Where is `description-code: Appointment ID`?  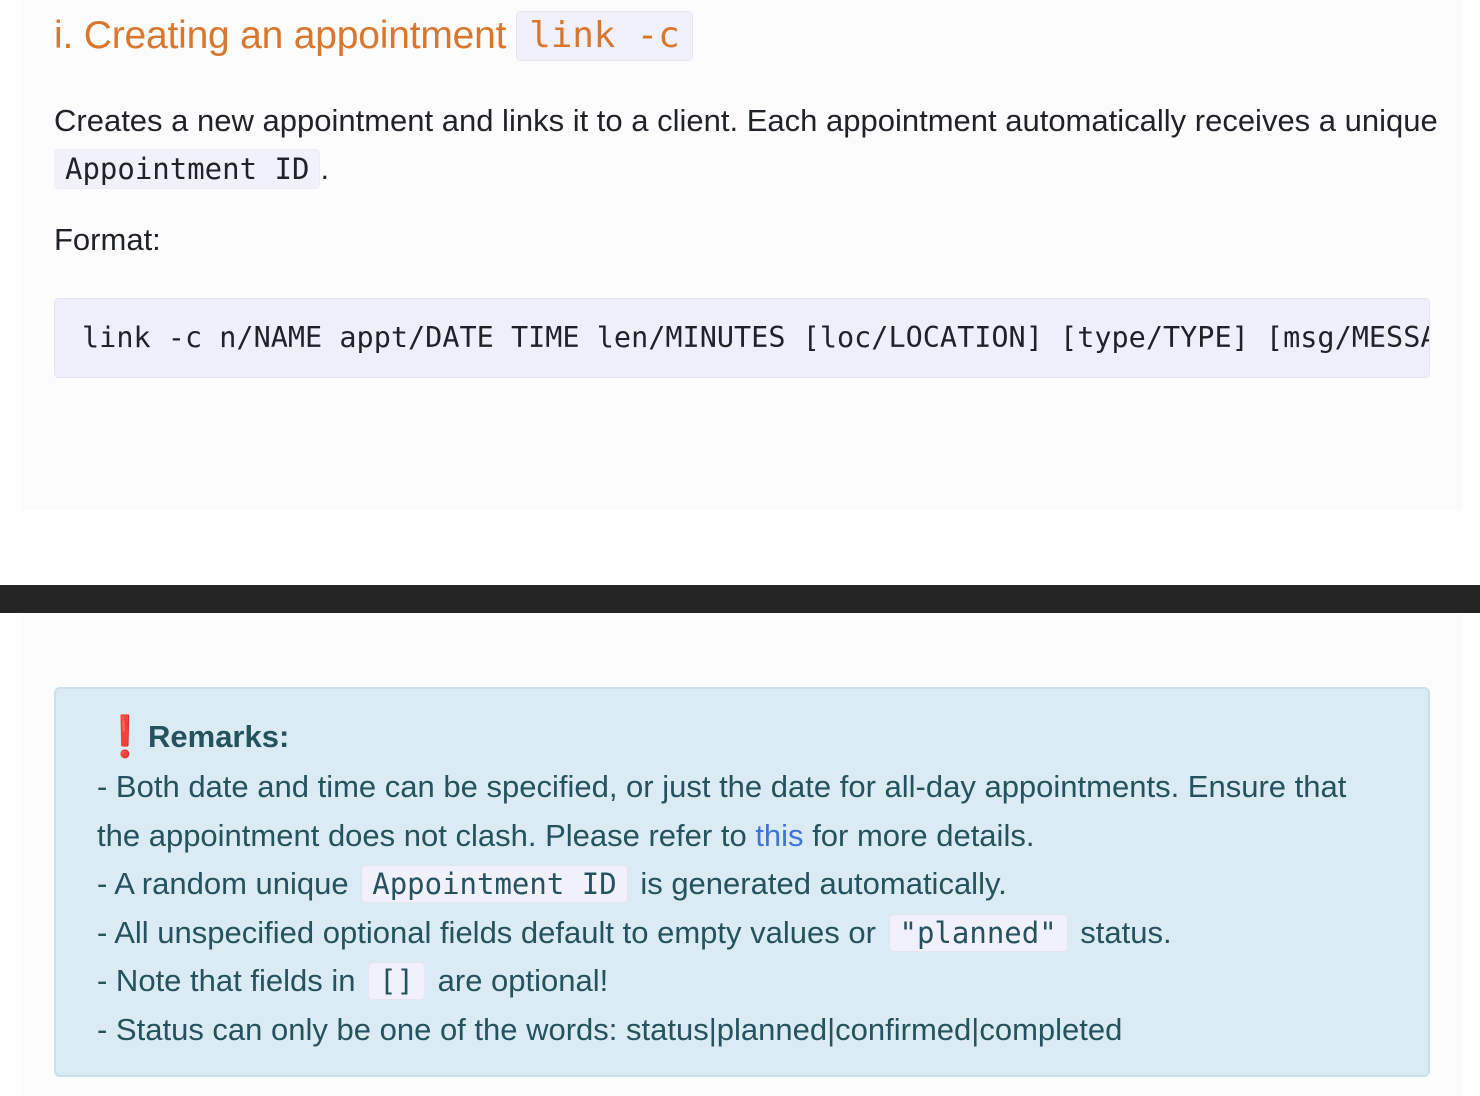 description-code: Appointment ID is located at coordinates (187, 169).